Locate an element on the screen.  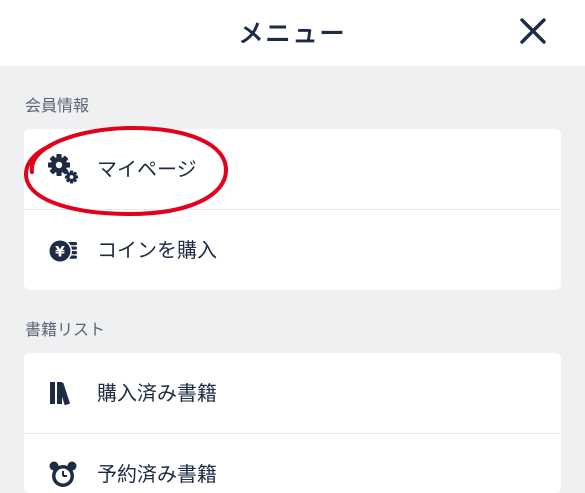
menu-item-purchased-books: 購入済み書籍 is located at coordinates (292, 393).